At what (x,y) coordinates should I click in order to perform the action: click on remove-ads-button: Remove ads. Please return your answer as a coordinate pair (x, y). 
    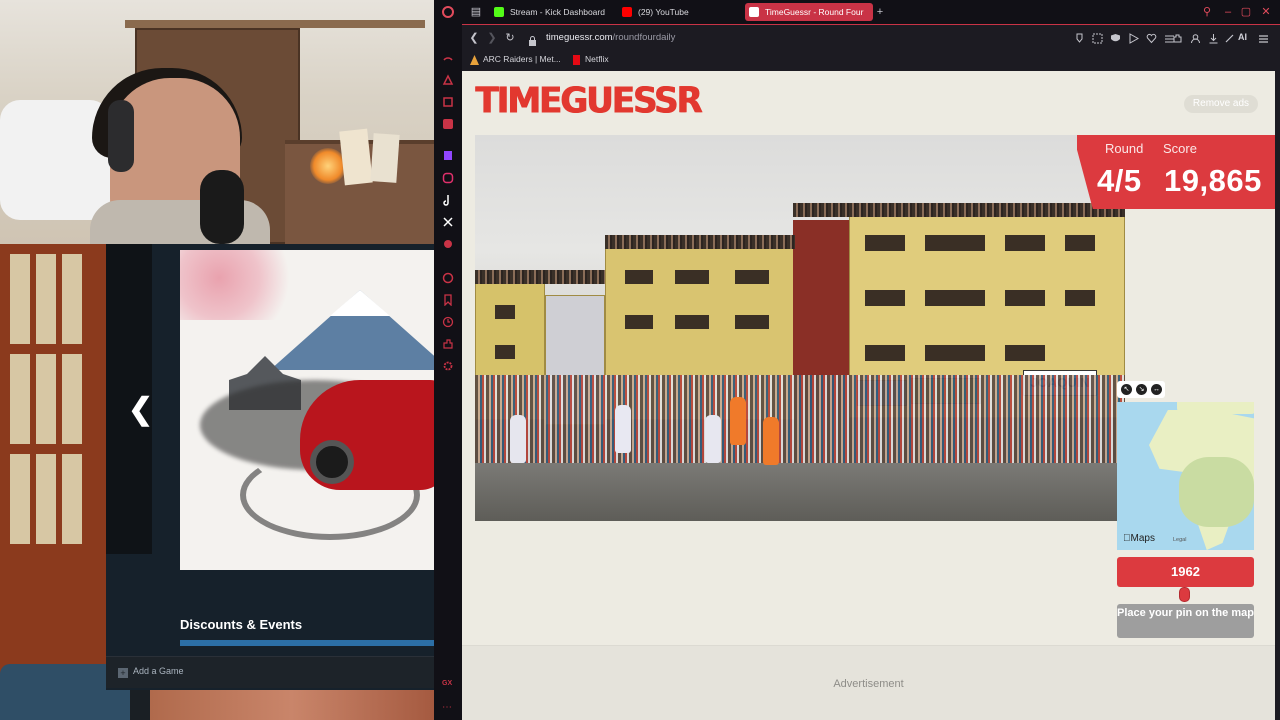
    Looking at the image, I should click on (1221, 104).